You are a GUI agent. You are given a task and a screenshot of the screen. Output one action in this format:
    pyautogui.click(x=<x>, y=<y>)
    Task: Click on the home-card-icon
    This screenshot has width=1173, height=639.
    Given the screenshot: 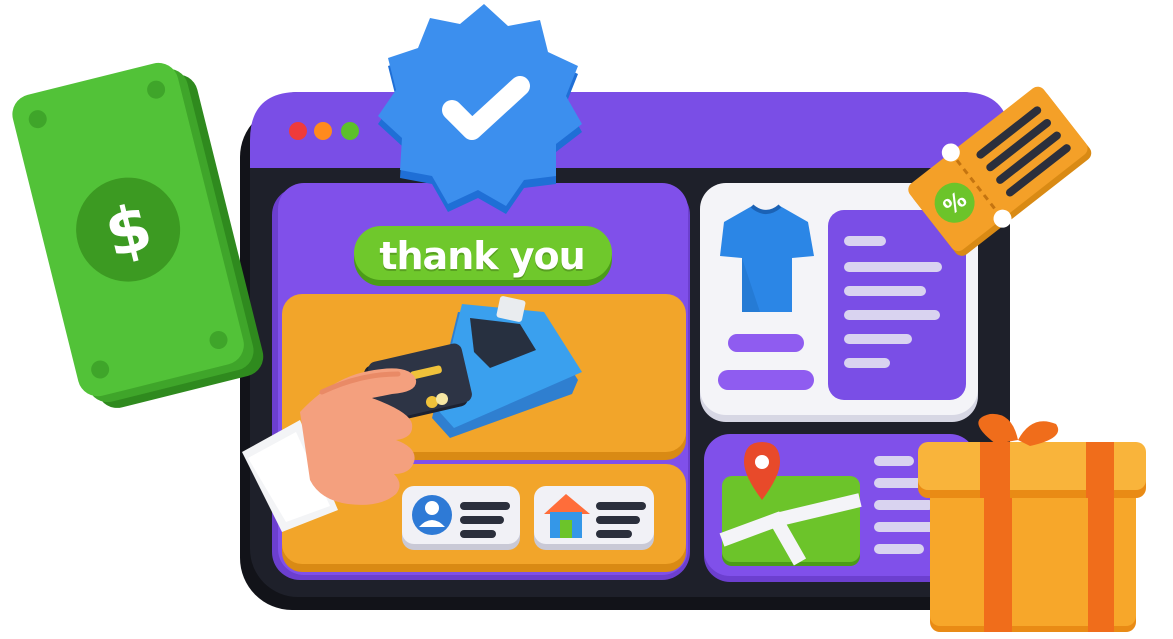 What is the action you would take?
    pyautogui.click(x=594, y=518)
    